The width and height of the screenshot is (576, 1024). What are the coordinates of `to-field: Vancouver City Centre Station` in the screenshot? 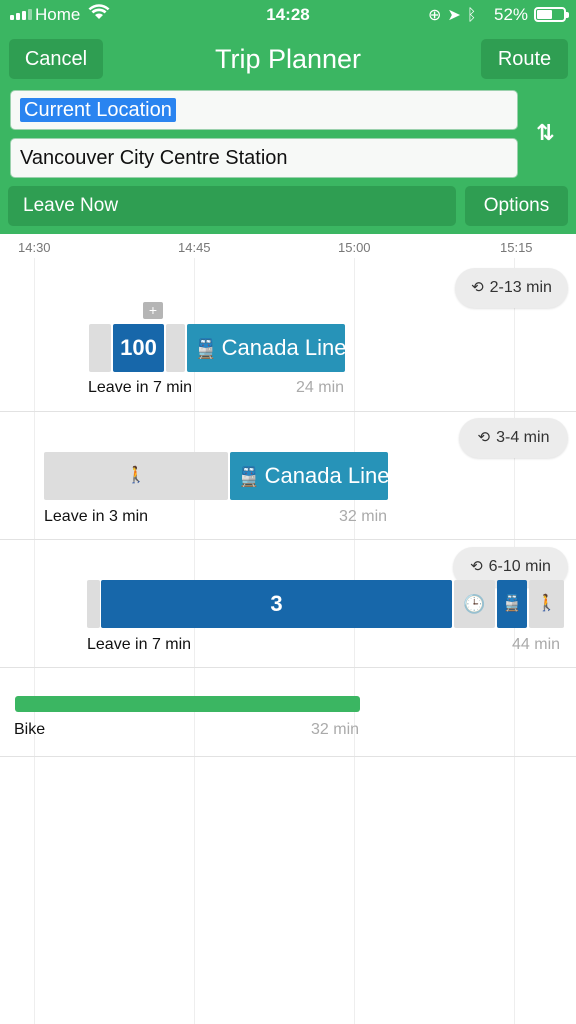 It's located at (264, 158).